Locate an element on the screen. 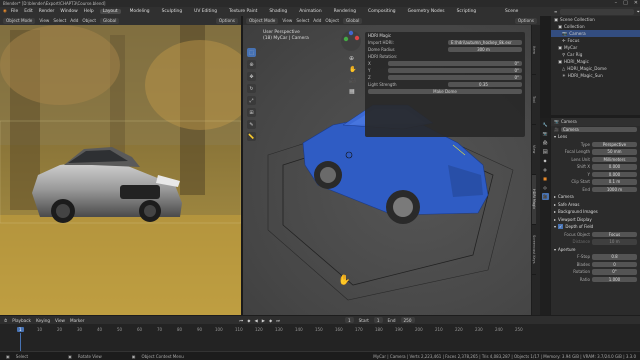 The image size is (640, 360). timeline-editor-icon: ⏱ is located at coordinates (5, 320).